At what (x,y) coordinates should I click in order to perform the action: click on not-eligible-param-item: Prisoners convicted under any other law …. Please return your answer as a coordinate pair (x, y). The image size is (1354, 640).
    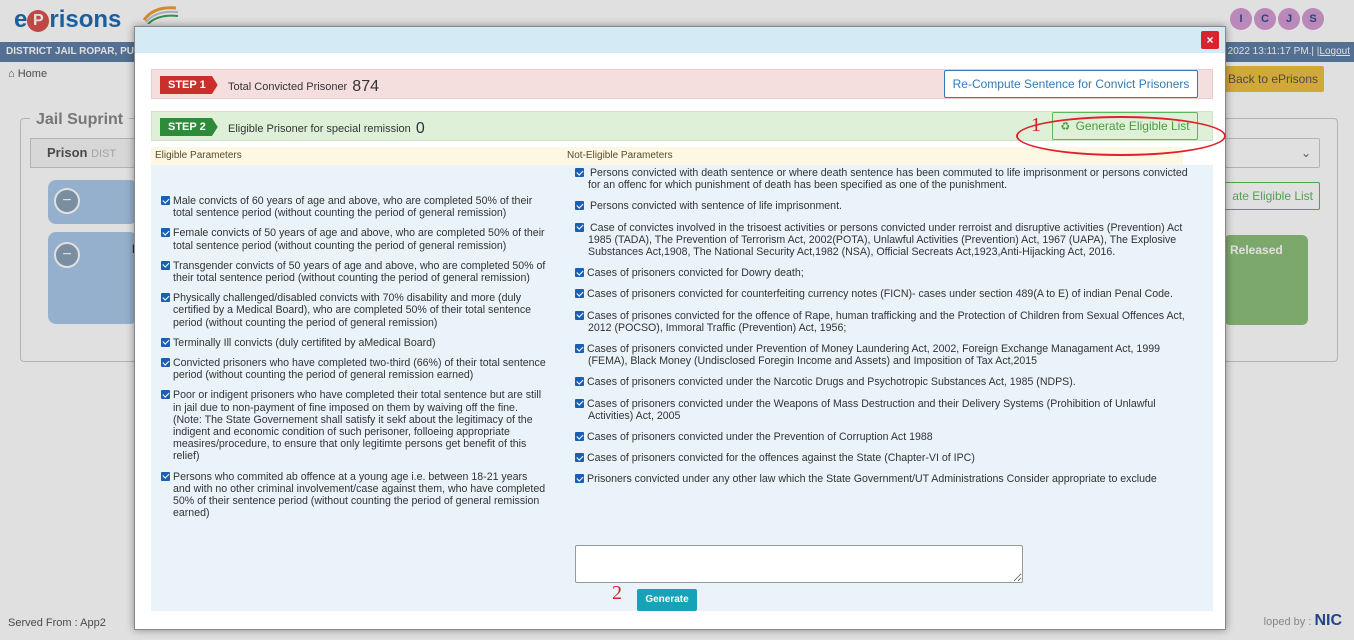
    Looking at the image, I should click on (883, 479).